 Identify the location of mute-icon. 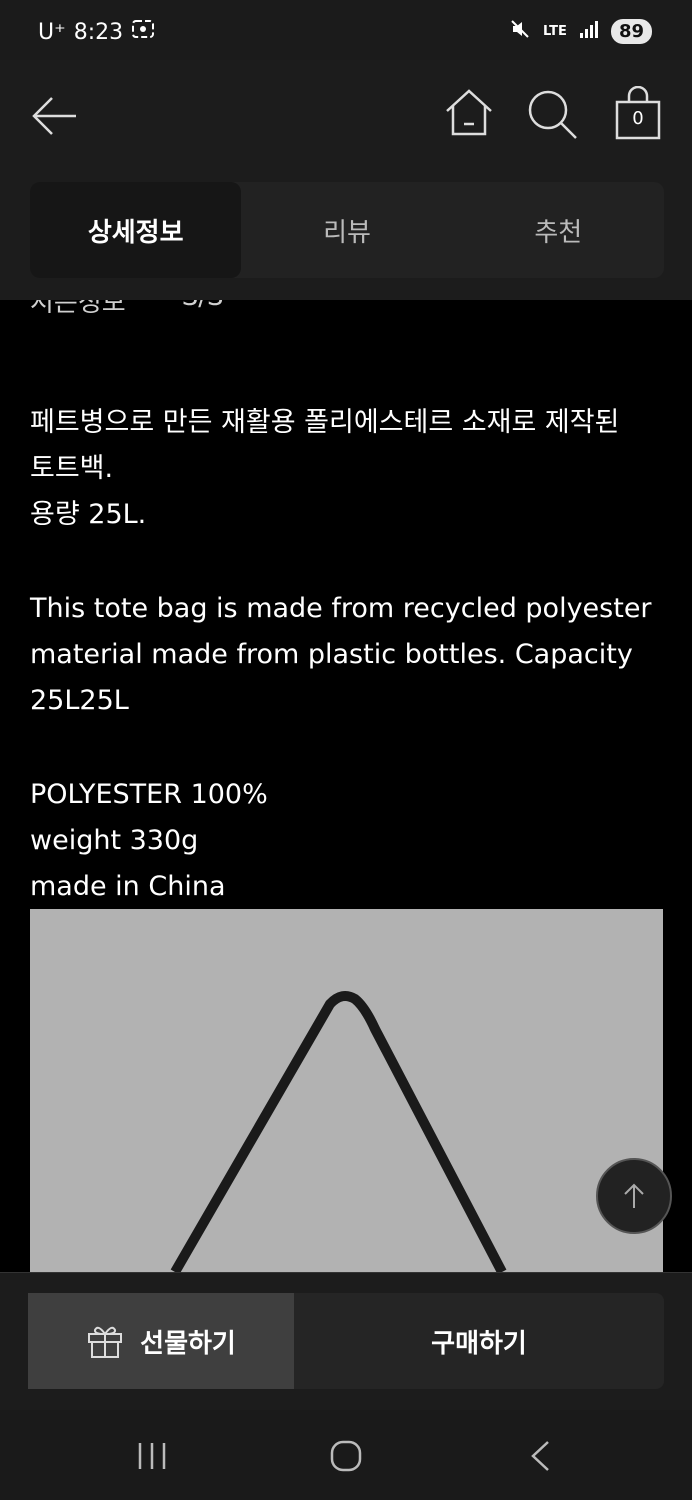
(520, 31).